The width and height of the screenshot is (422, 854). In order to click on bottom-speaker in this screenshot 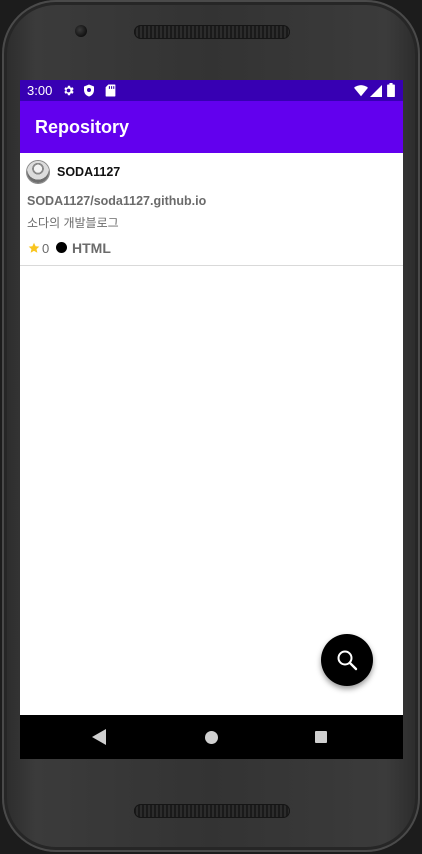, I will do `click(212, 811)`.